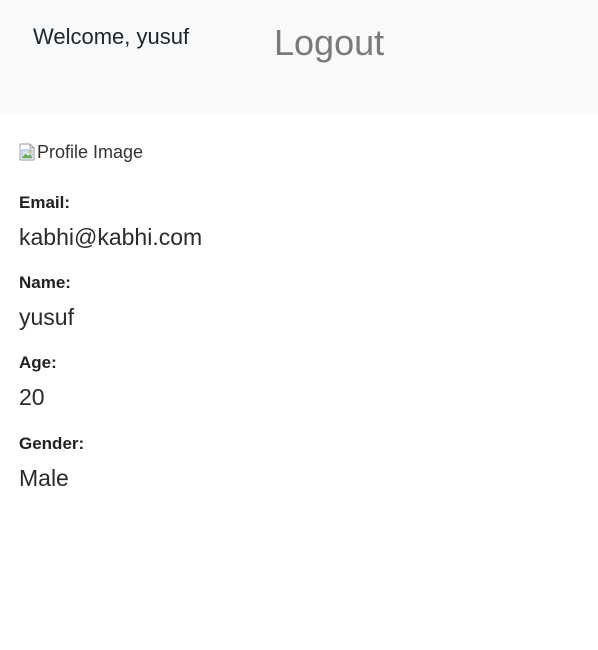 The width and height of the screenshot is (598, 650). I want to click on profile-image: Profile Image, so click(299, 152).